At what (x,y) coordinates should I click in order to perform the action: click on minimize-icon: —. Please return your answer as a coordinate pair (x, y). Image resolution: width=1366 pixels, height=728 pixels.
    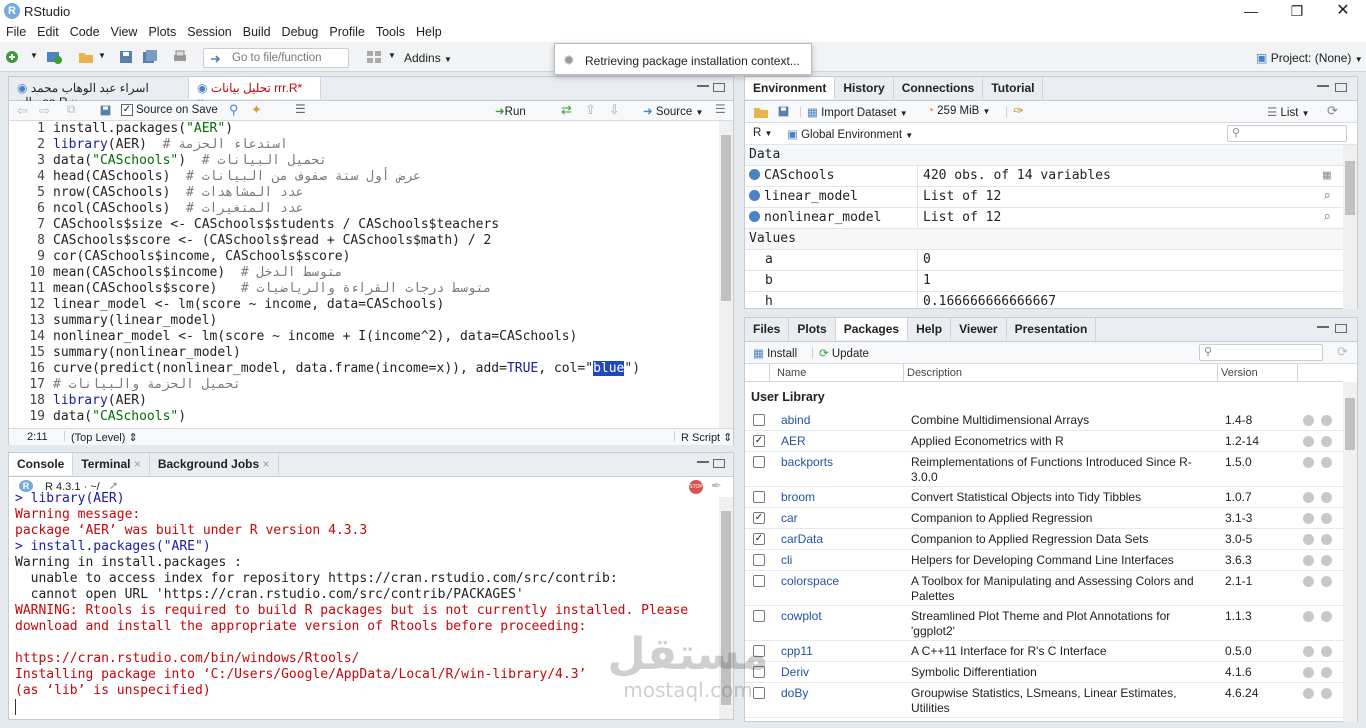
    Looking at the image, I should click on (1251, 11).